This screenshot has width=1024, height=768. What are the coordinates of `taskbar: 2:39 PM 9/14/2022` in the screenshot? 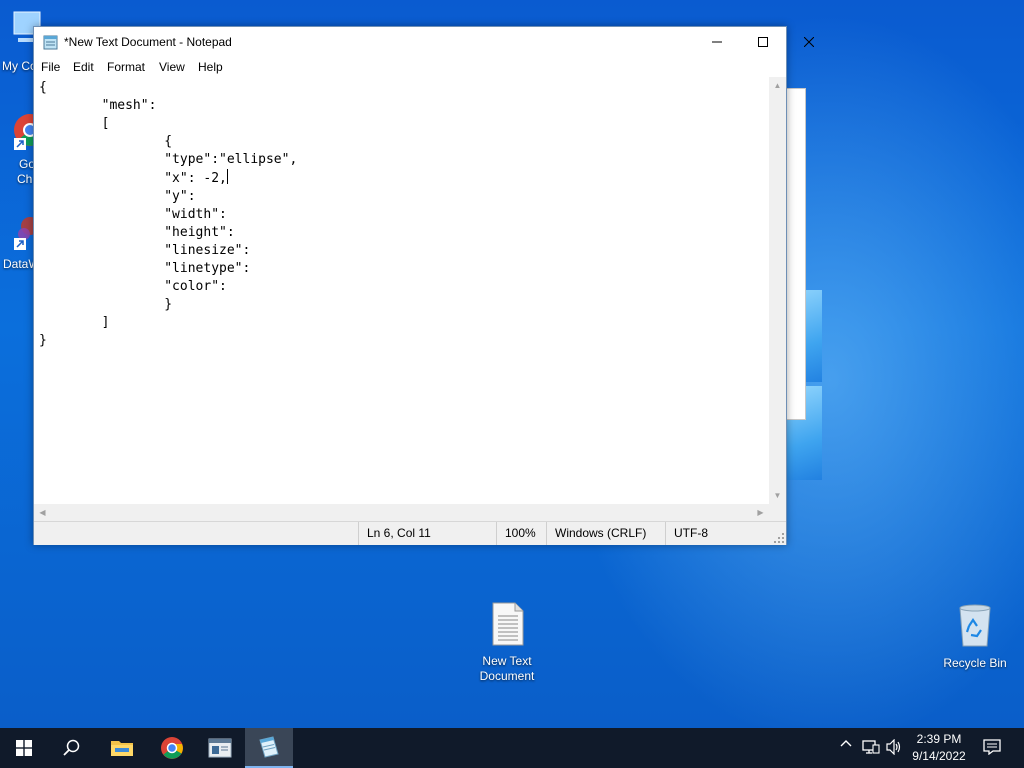 It's located at (512, 748).